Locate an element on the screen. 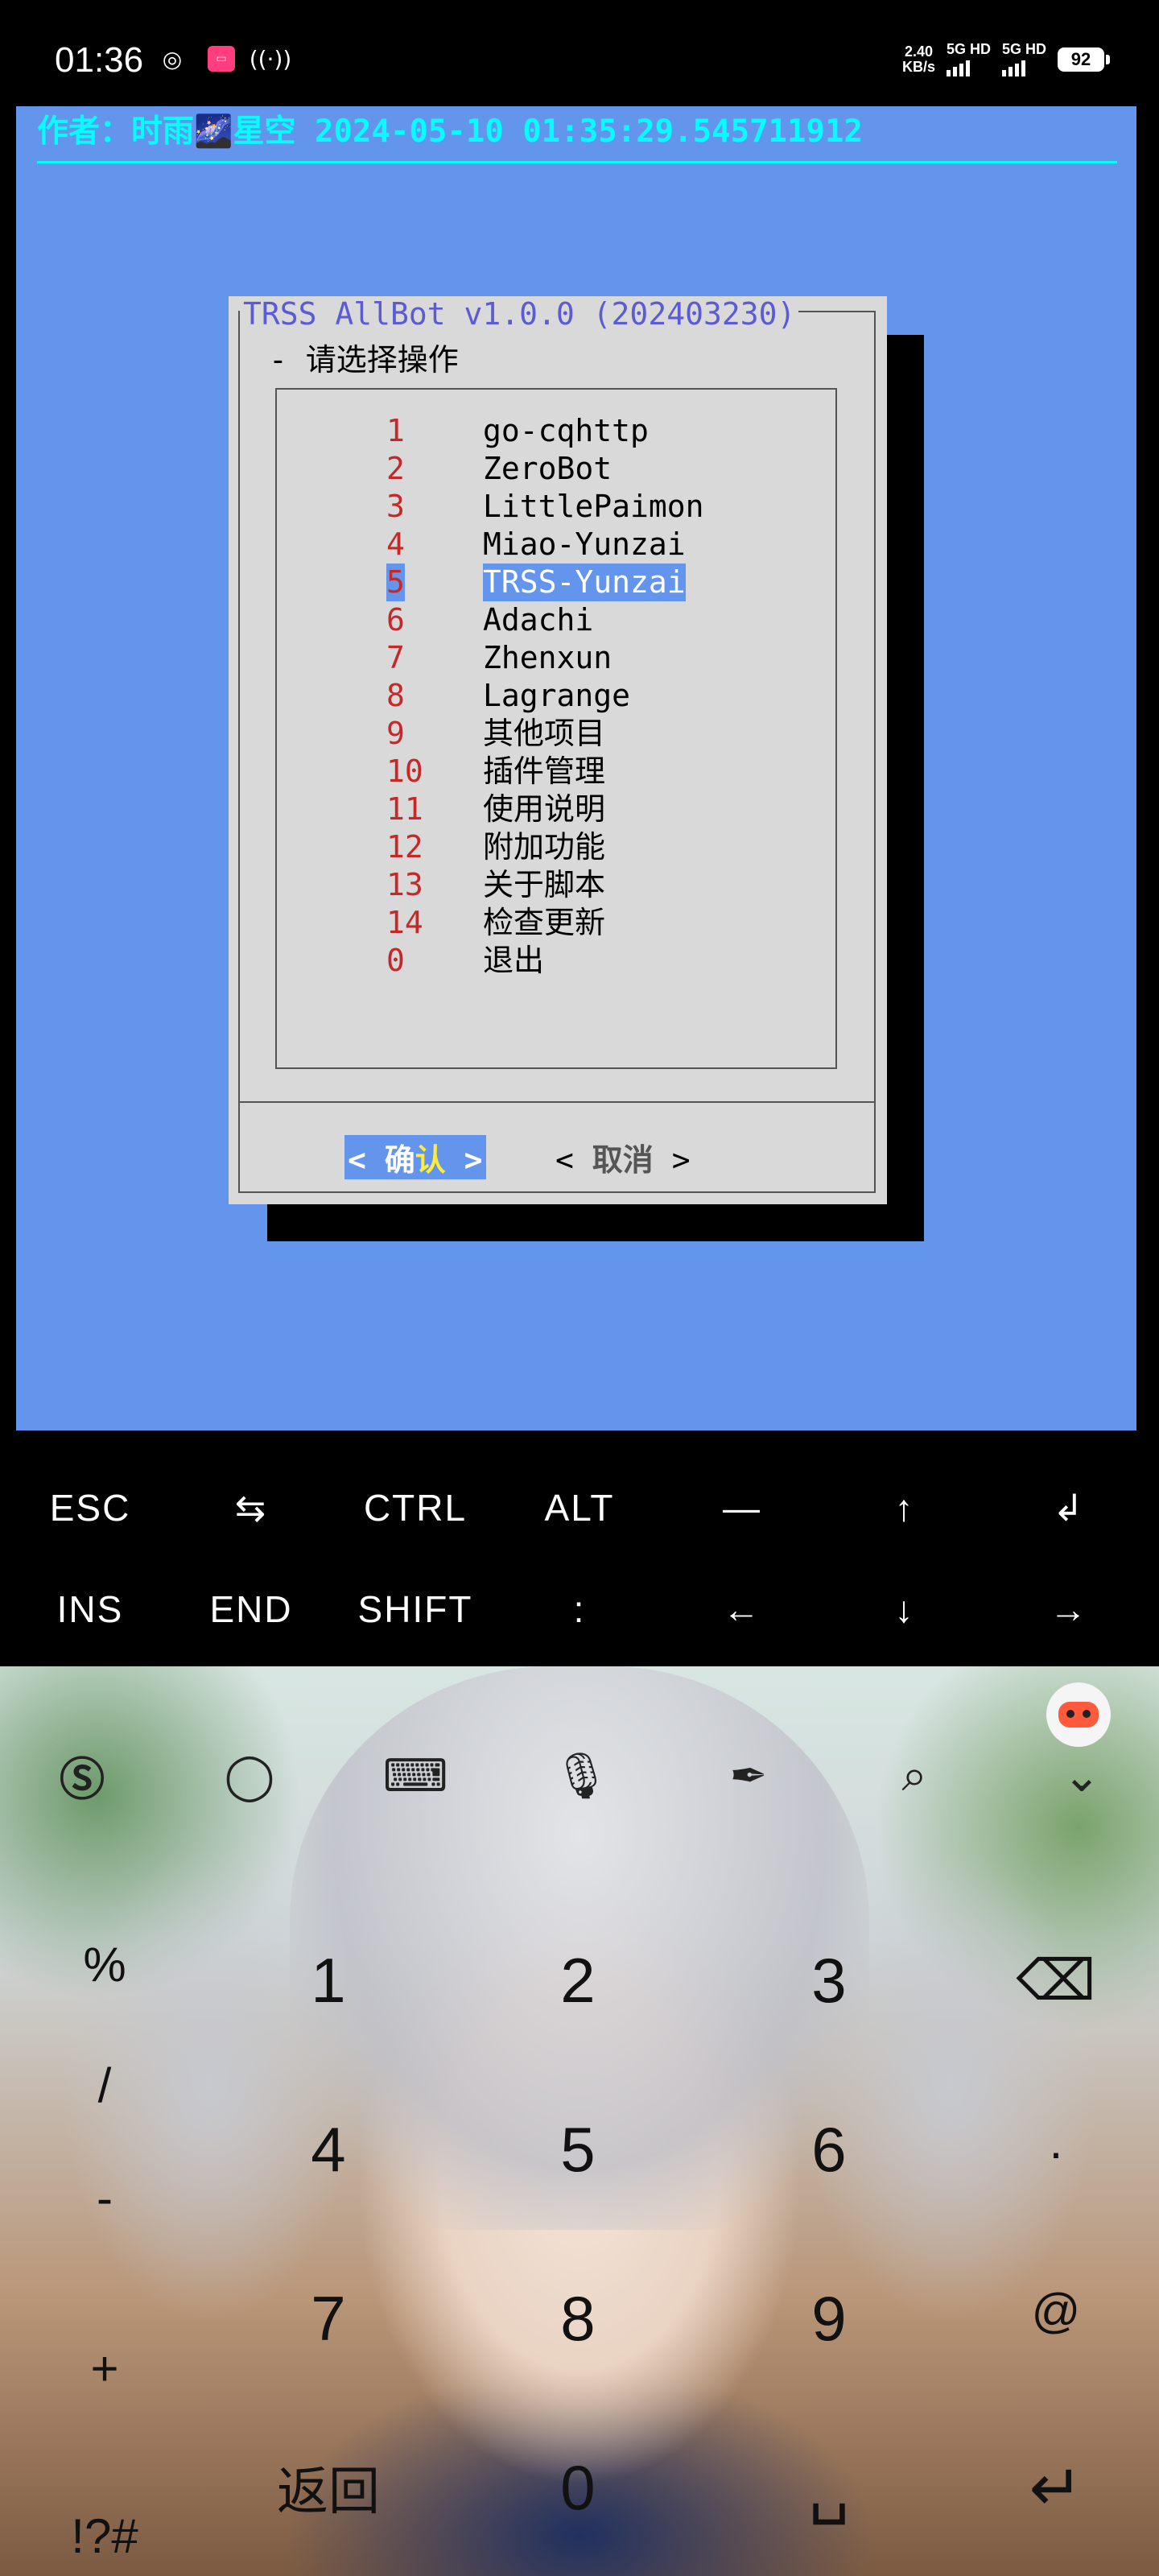 This screenshot has width=1159, height=2576. enter-symbol-key: ↲ is located at coordinates (1068, 1508).